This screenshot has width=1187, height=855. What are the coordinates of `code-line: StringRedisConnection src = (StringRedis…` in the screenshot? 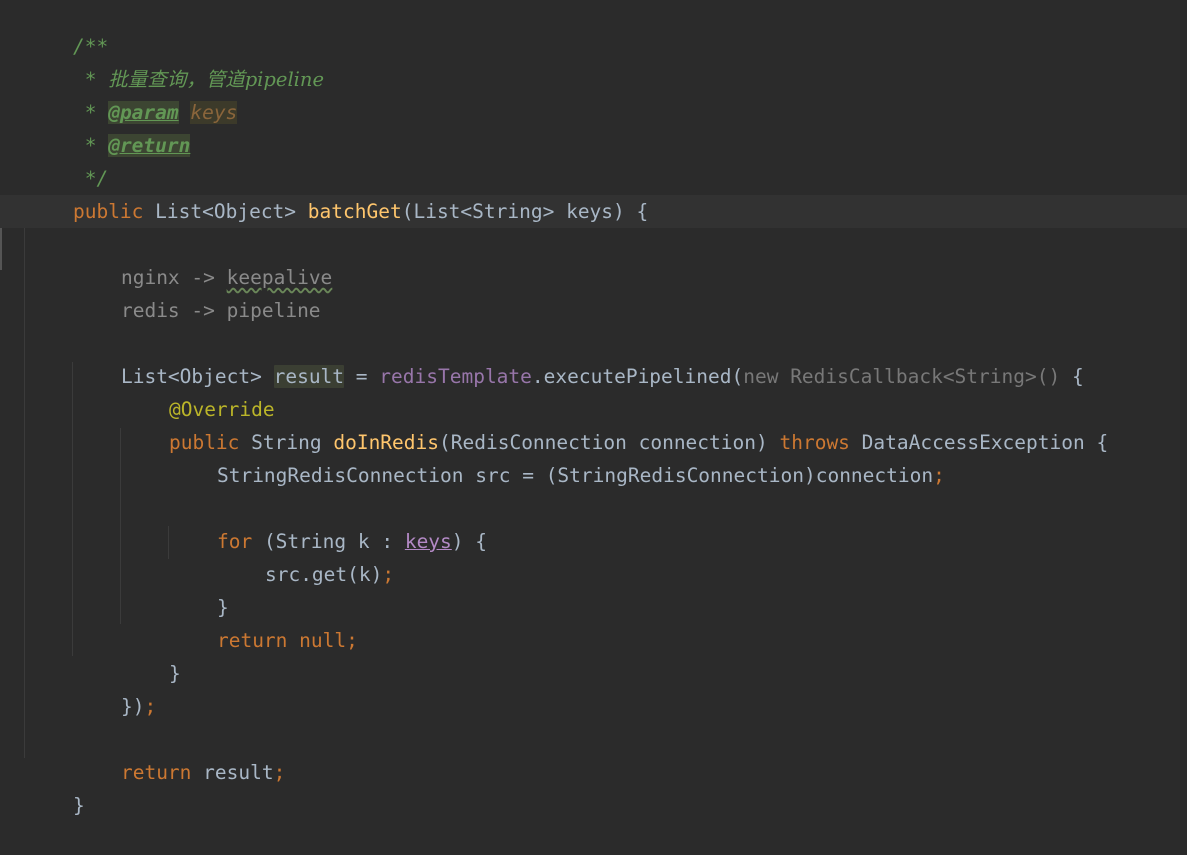 It's located at (678, 456).